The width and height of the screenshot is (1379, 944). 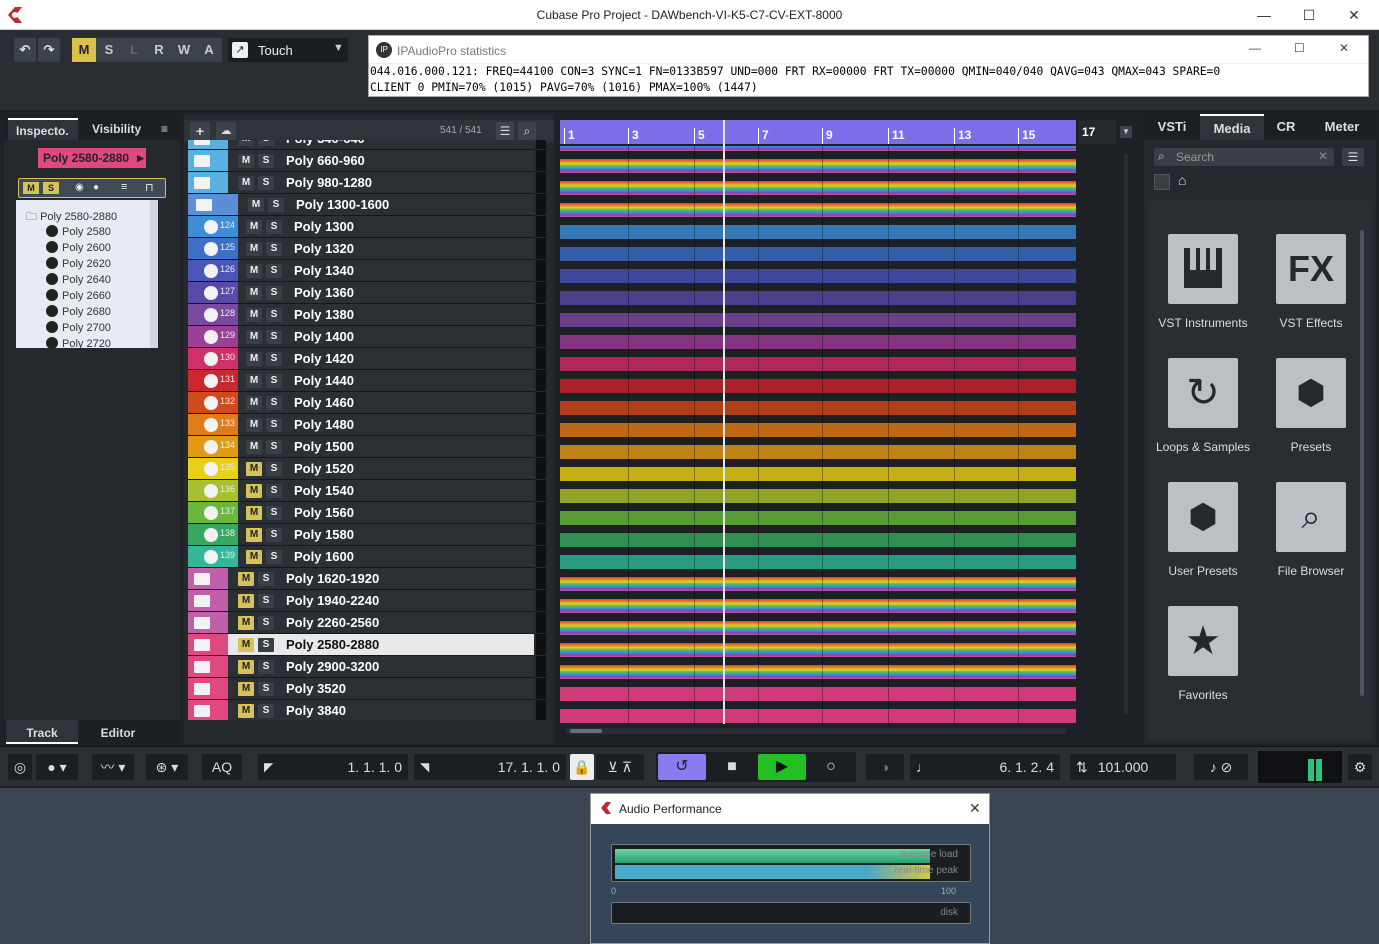 I want to click on lock-icon: 🔒, so click(x=582, y=767).